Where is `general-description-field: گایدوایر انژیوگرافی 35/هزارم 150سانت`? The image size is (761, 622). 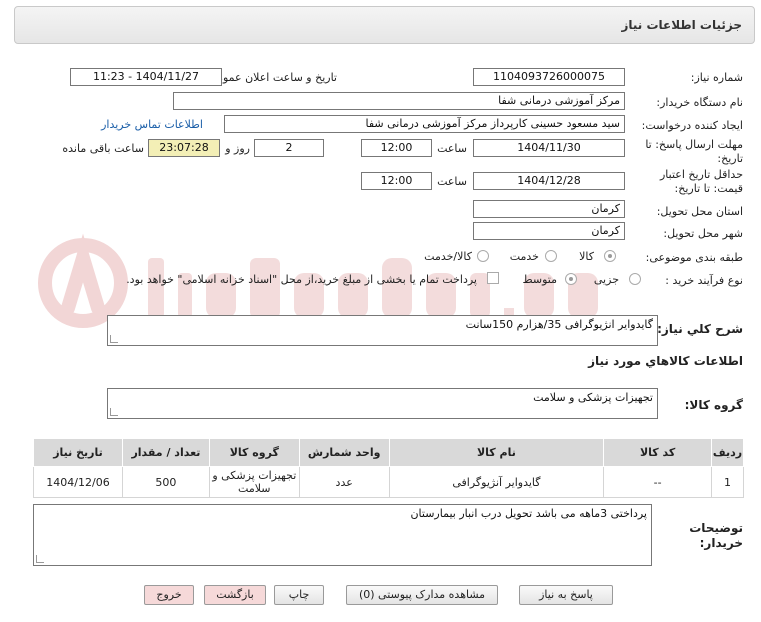 general-description-field: گایدوایر انژیوگرافی 35/هزارم 150سانت is located at coordinates (382, 330).